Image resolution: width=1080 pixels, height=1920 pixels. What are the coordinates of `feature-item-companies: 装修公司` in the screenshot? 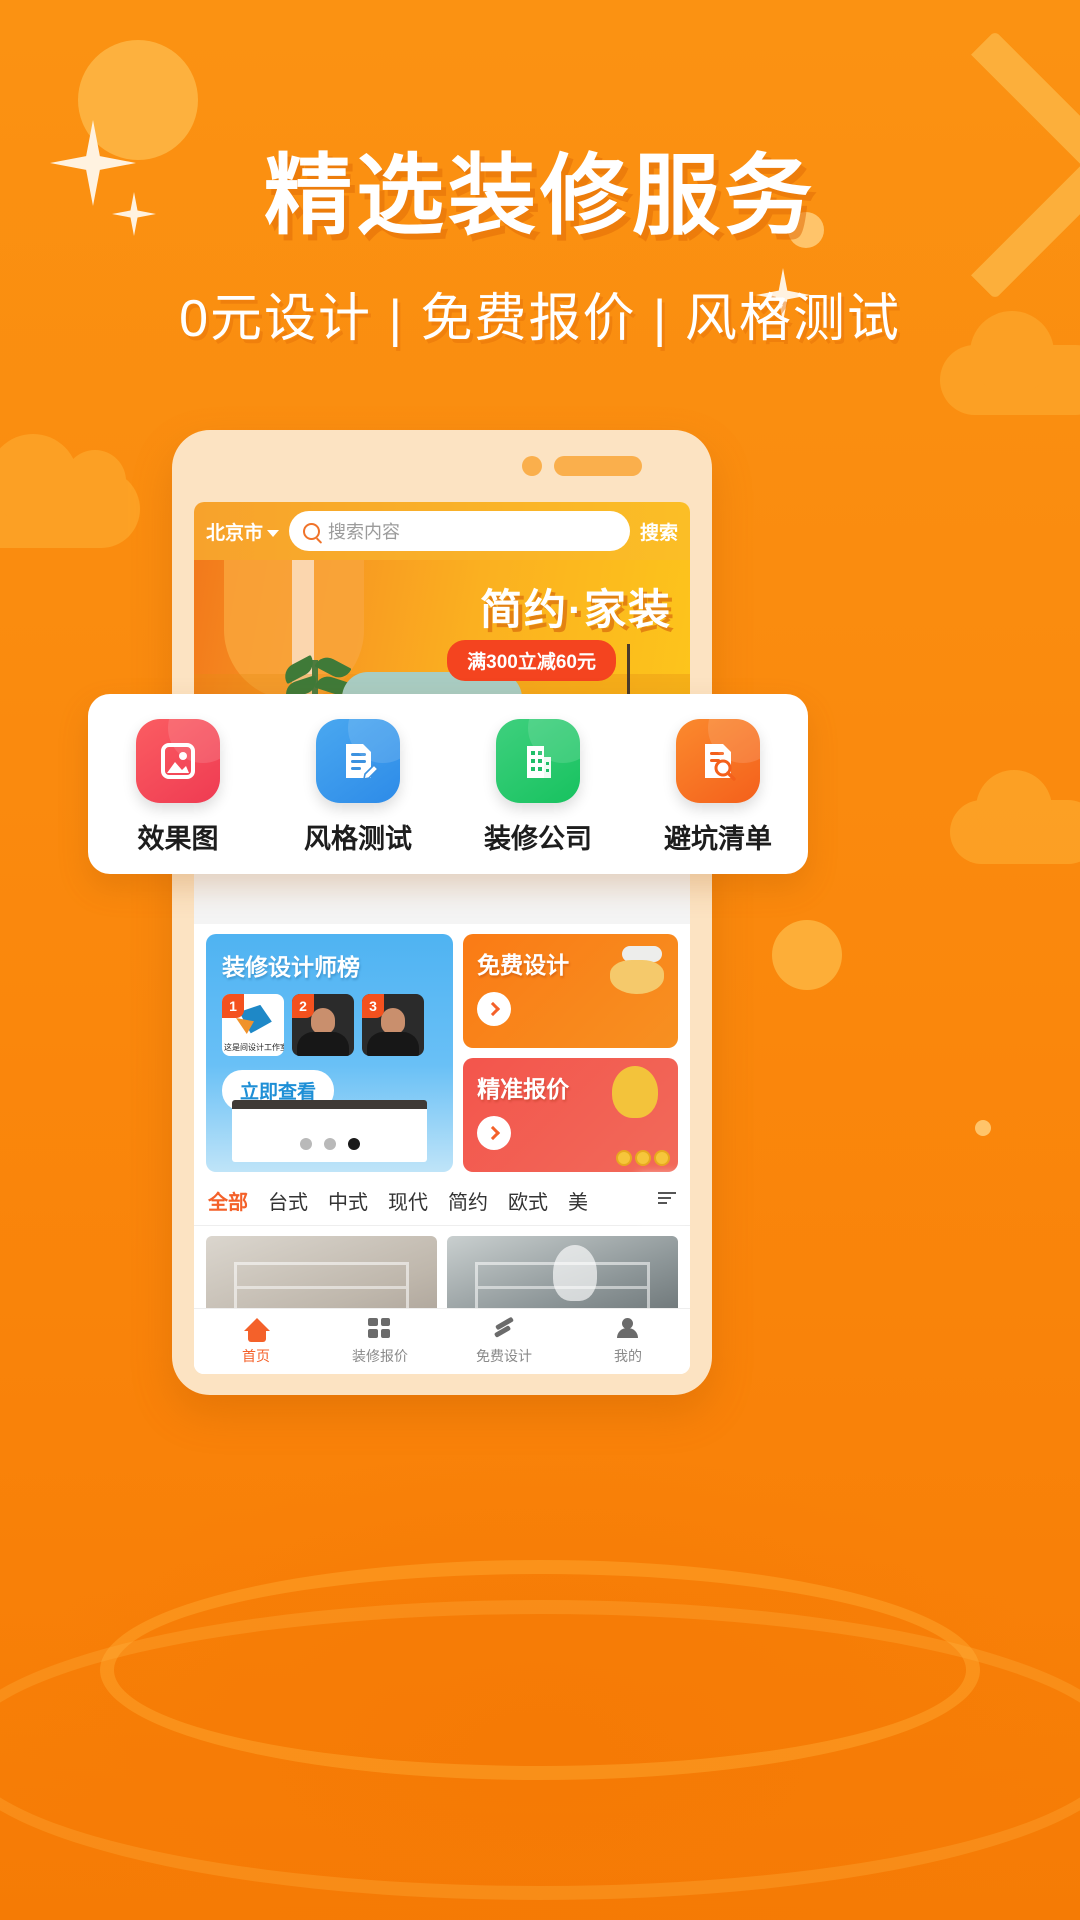 It's located at (538, 787).